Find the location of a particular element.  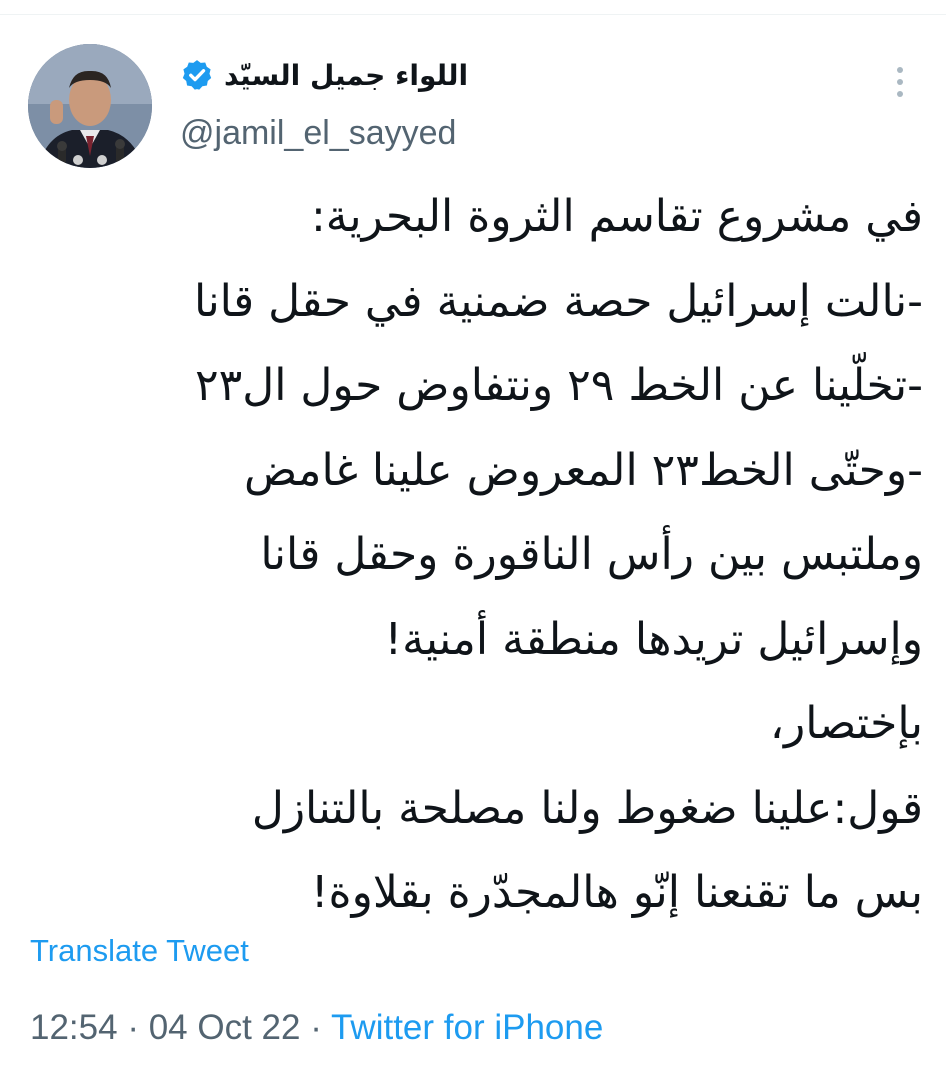

user-handle: @jamil_el_sayyed is located at coordinates (460, 133).